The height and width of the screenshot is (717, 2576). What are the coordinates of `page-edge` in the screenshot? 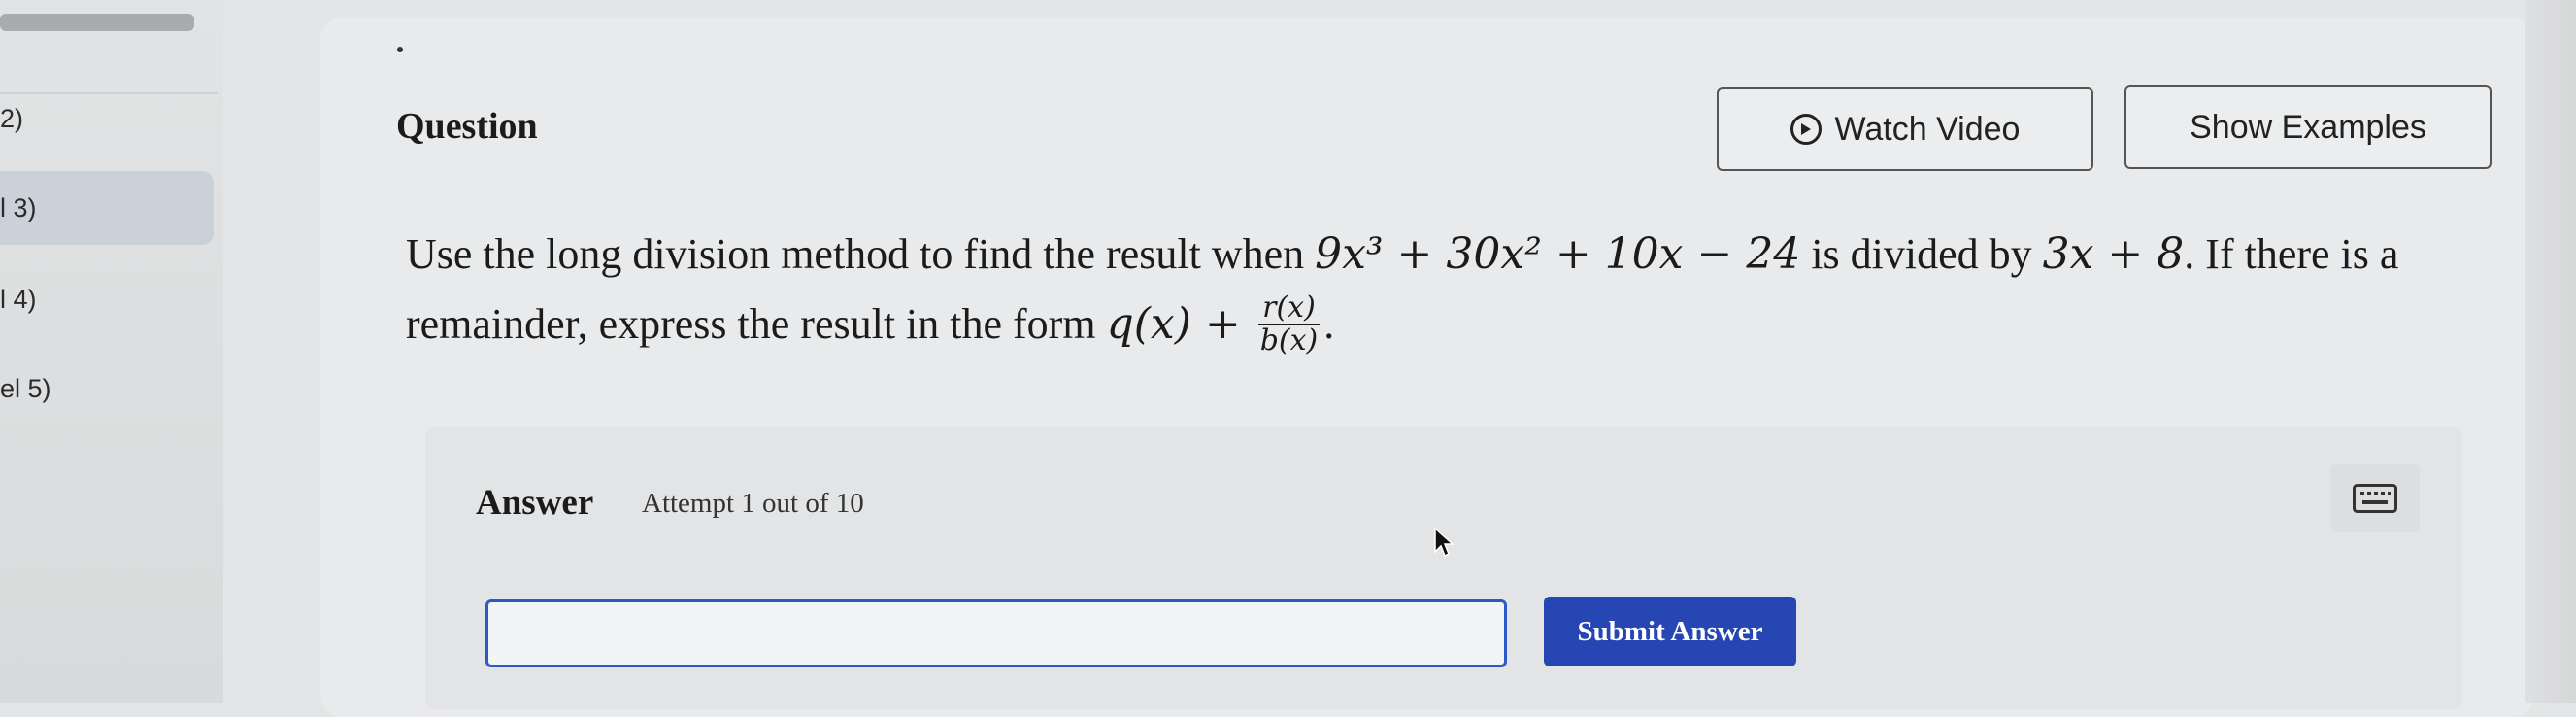 It's located at (2550, 351).